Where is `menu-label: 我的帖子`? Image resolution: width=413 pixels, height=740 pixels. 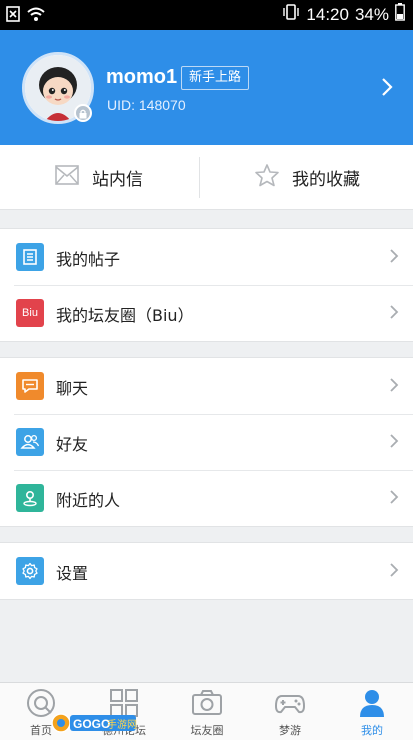
menu-label: 我的帖子 is located at coordinates (88, 259).